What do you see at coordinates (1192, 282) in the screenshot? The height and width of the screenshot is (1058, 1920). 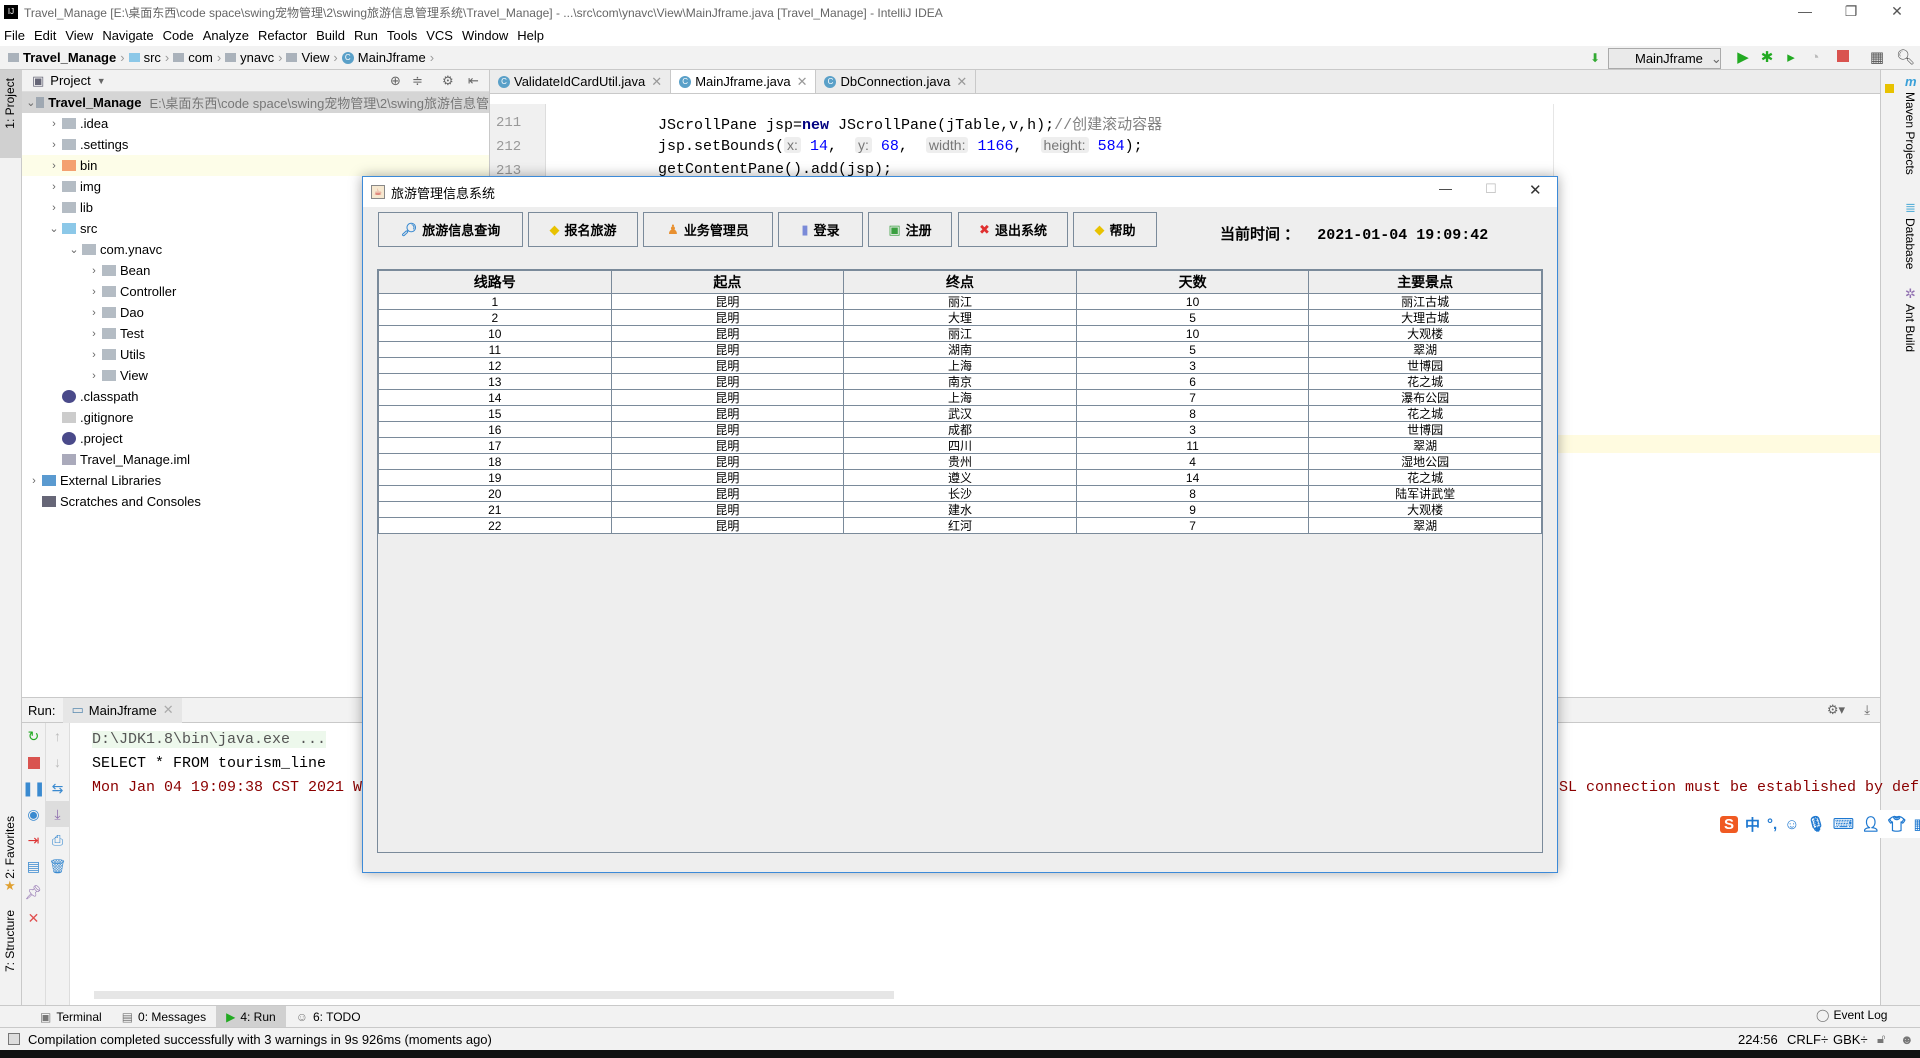 I see `column-header: 天数` at bounding box center [1192, 282].